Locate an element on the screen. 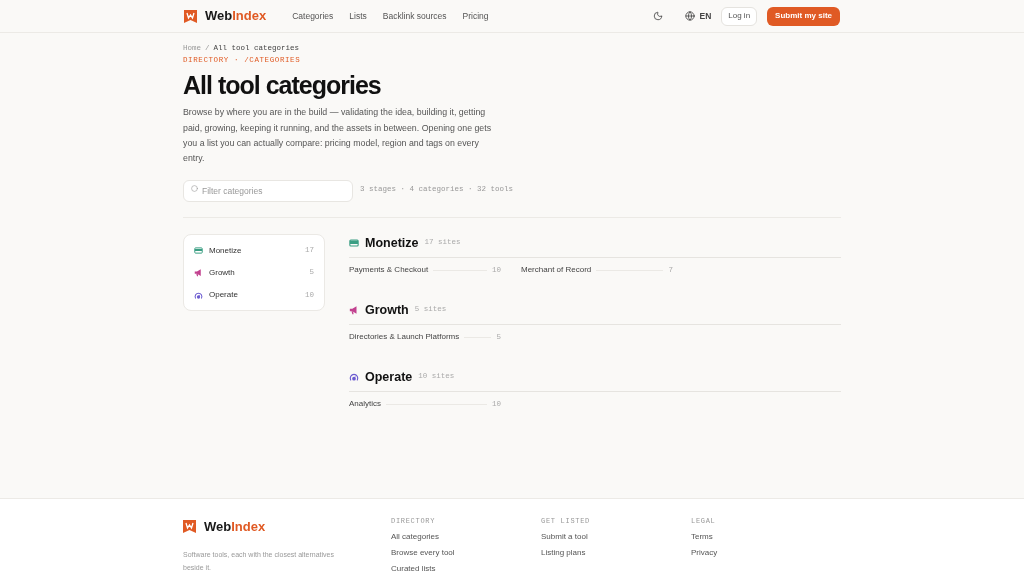 The image size is (1024, 576). search-icon is located at coordinates (194, 188).